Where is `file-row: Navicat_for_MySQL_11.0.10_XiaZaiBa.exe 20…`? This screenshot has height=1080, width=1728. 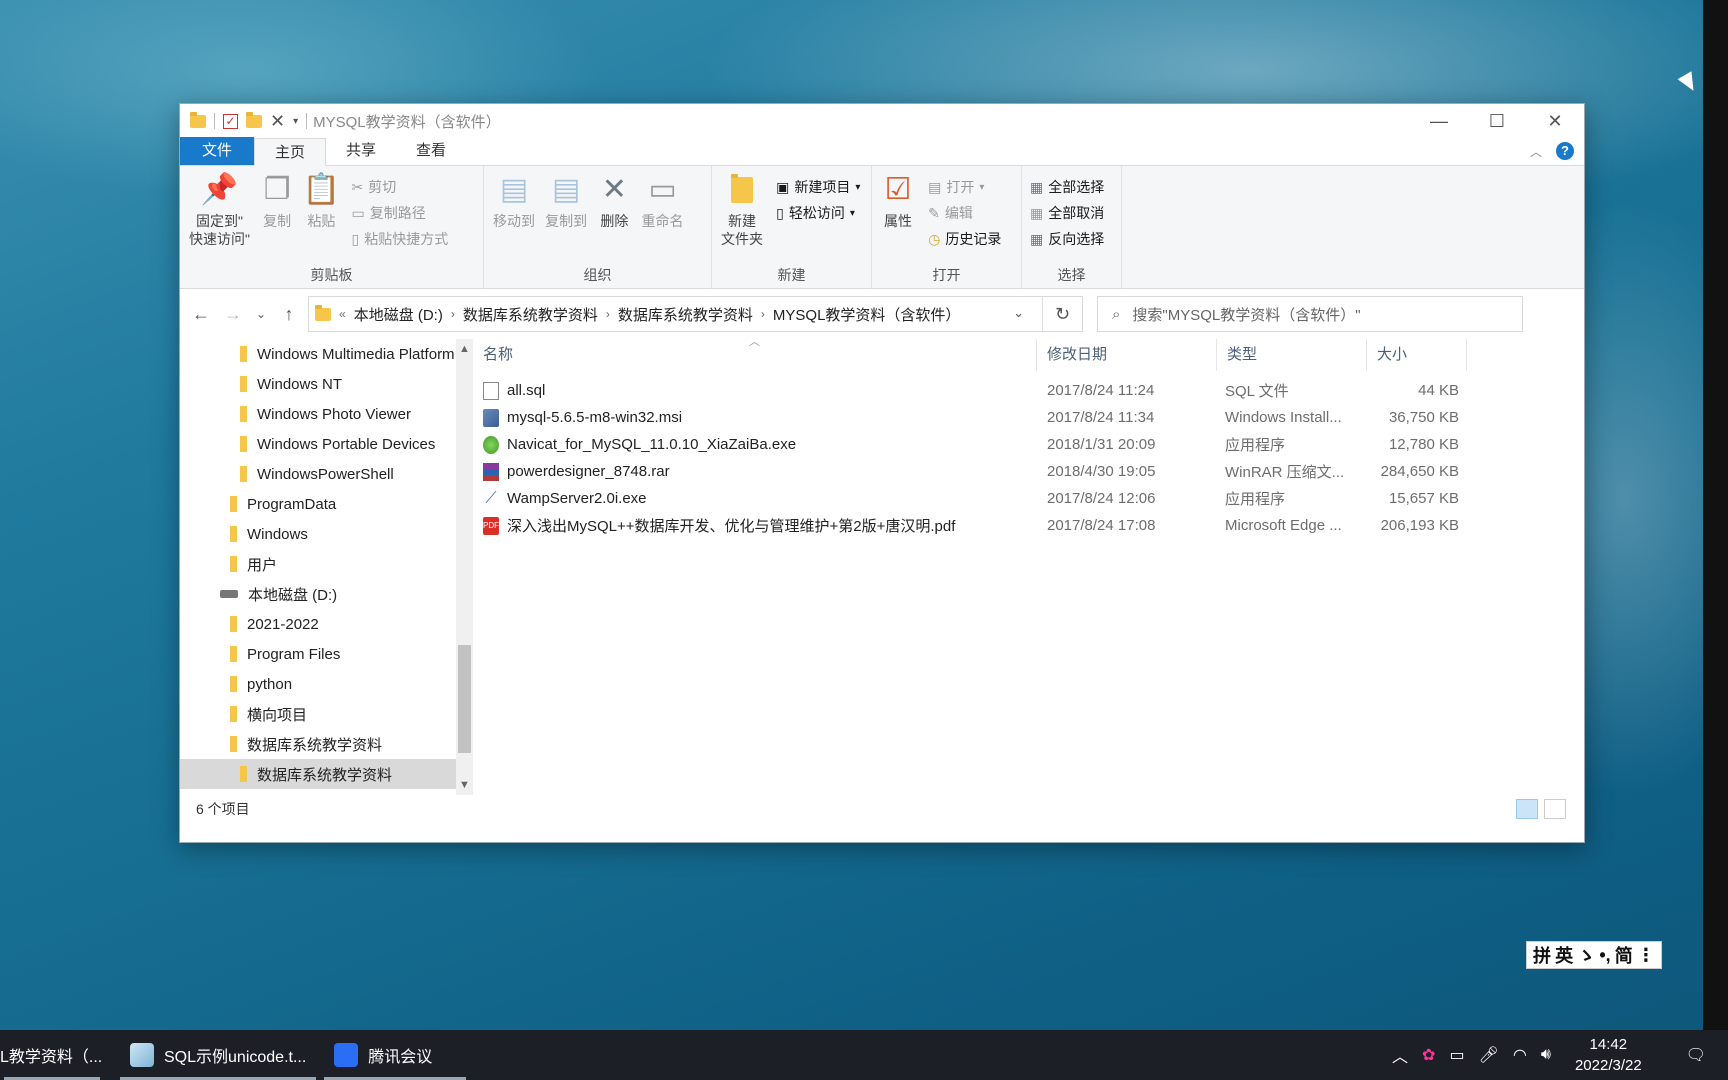
file-row: Navicat_for_MySQL_11.0.10_XiaZaiBa.exe 20… is located at coordinates (1028, 444).